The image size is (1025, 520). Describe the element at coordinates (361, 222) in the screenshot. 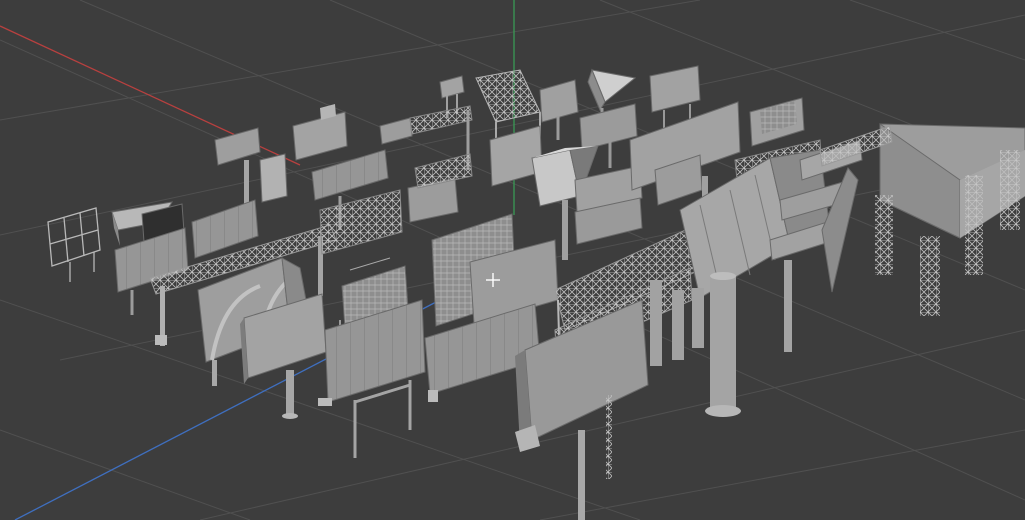

I see `truss-grid-center-left` at that location.